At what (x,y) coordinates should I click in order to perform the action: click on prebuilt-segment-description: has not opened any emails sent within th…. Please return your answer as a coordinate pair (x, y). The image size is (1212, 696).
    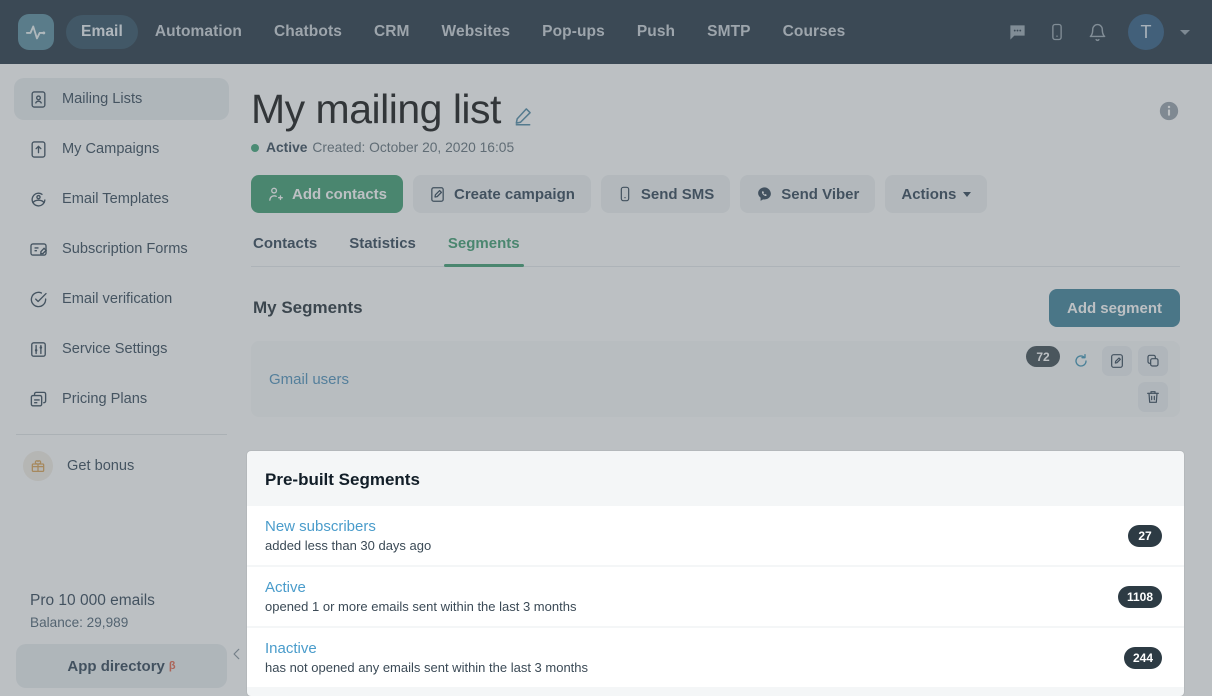
    Looking at the image, I should click on (427, 667).